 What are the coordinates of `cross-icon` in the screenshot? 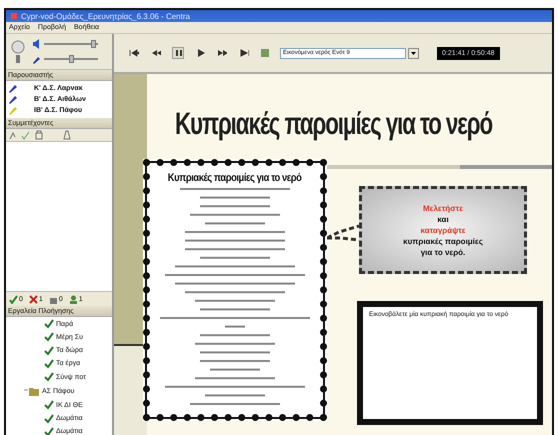 It's located at (33, 299).